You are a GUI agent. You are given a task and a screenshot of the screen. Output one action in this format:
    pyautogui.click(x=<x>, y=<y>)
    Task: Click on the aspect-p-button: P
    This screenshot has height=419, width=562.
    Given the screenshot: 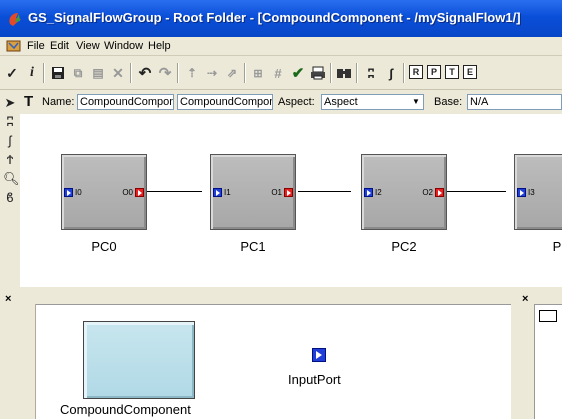 What is the action you would take?
    pyautogui.click(x=434, y=72)
    